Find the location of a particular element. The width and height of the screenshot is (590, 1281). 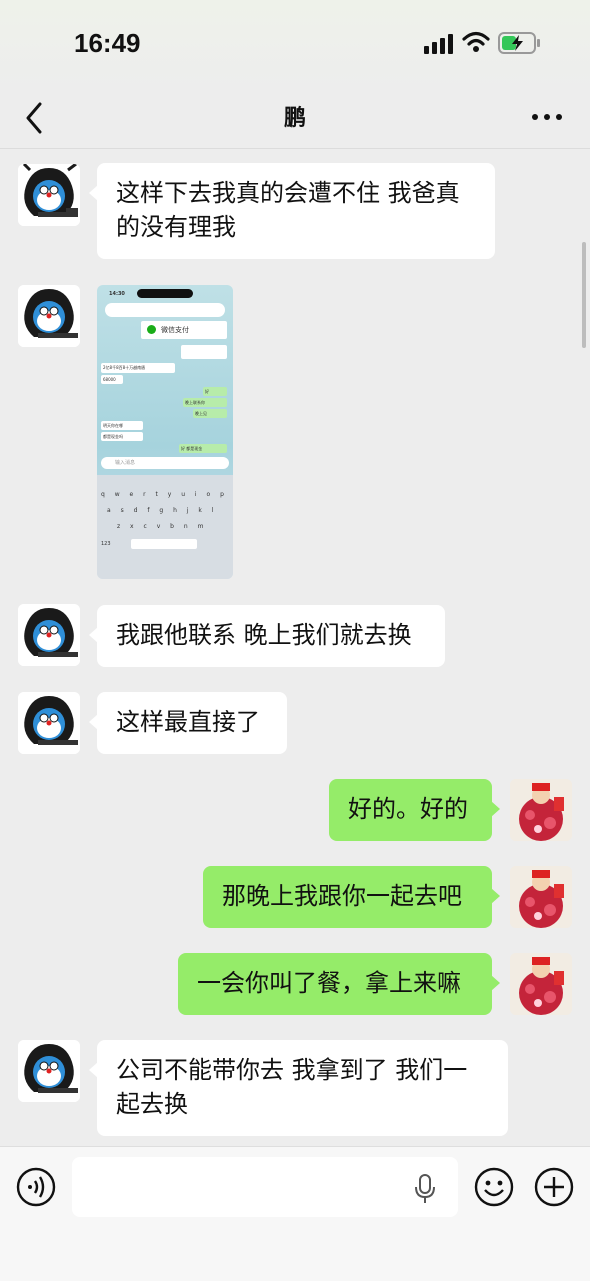

message-bubble-outgoing: 一会你叫了餐，拿上来嘛 is located at coordinates (339, 984).